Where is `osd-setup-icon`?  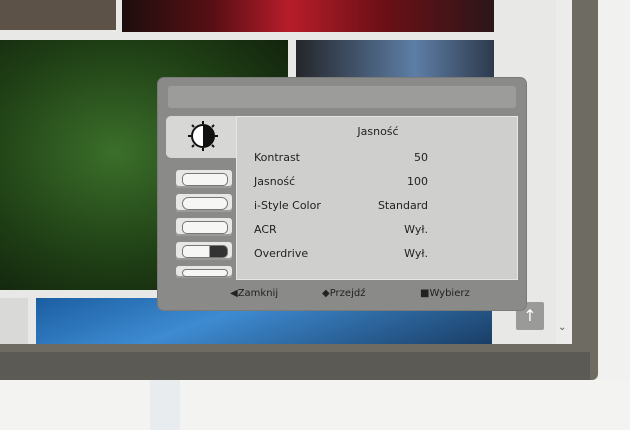 osd-setup-icon is located at coordinates (205, 273).